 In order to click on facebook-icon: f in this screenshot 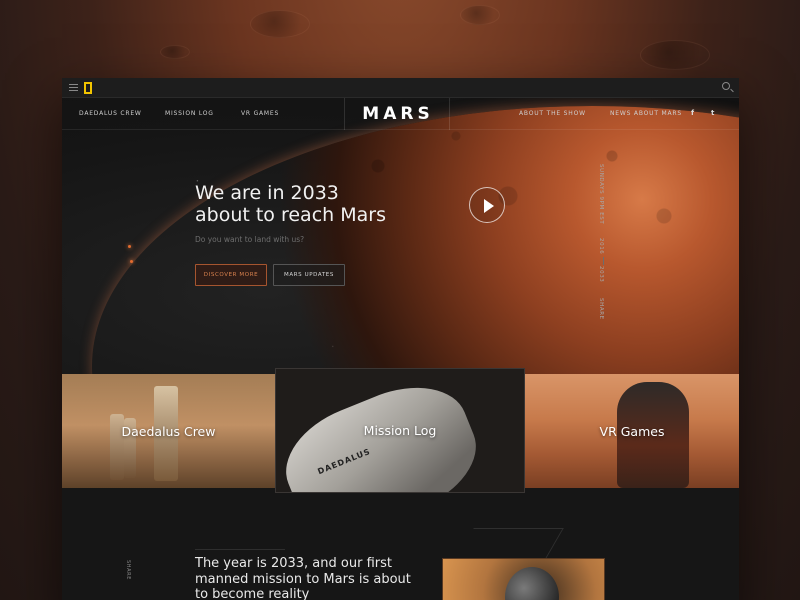, I will do `click(692, 113)`.